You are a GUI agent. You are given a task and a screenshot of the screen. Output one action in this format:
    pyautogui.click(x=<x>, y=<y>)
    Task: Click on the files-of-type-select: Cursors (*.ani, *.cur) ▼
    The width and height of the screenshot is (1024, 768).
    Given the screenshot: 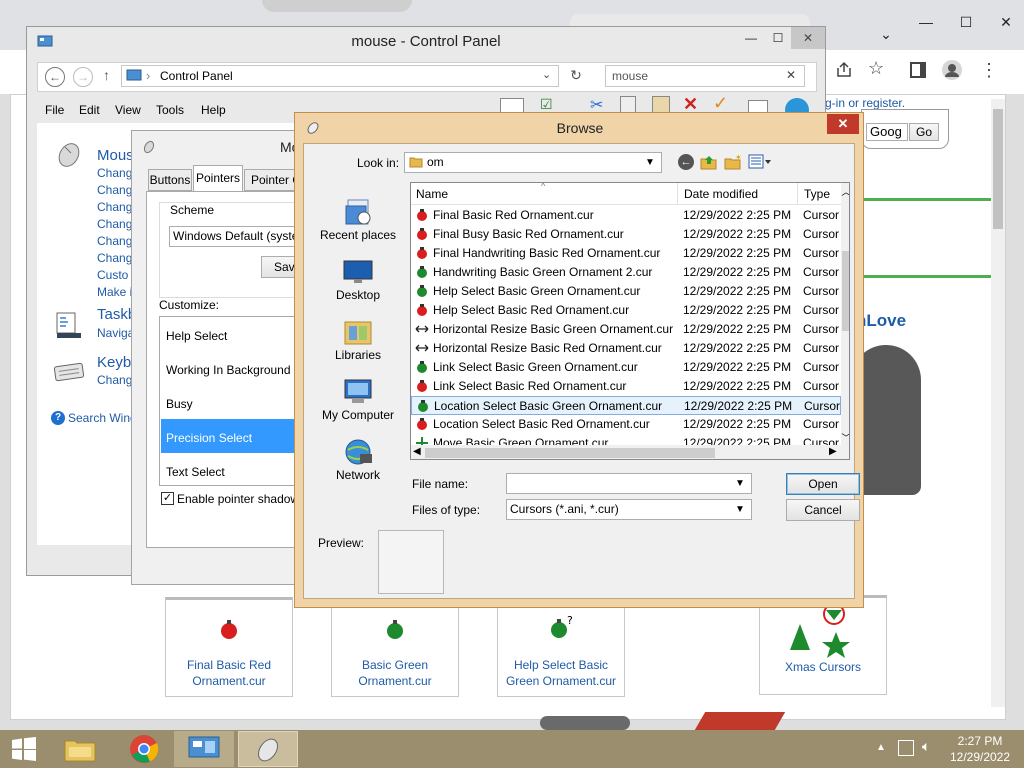 What is the action you would take?
    pyautogui.click(x=629, y=509)
    